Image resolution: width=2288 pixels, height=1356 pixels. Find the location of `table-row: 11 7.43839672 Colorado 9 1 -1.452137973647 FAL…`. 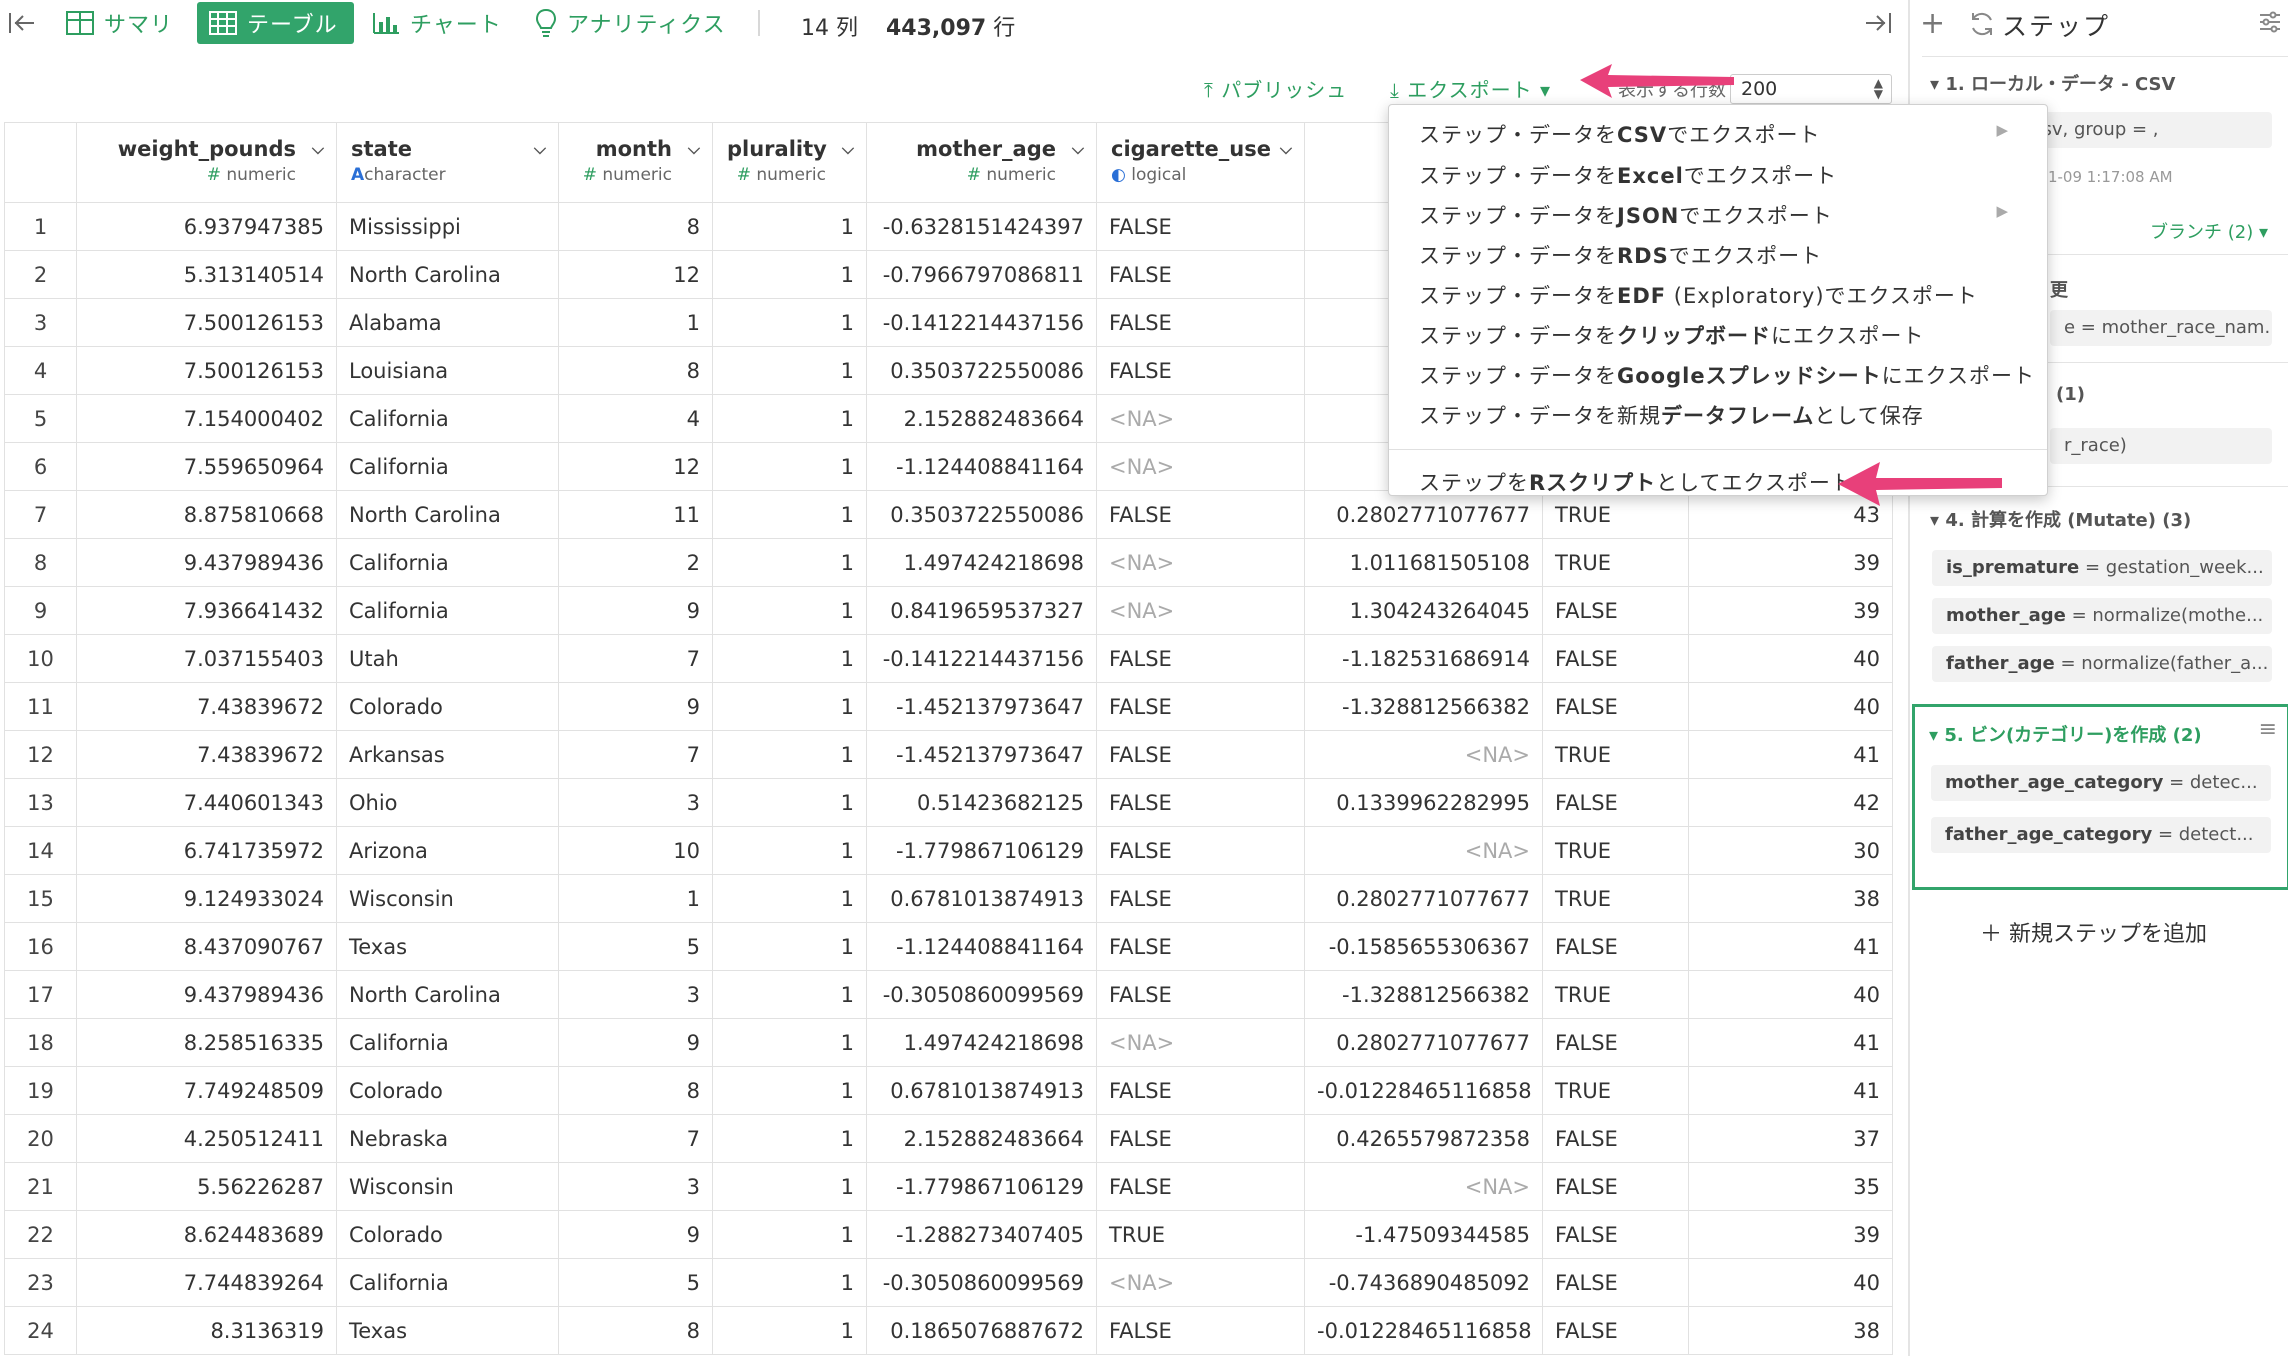

table-row: 11 7.43839672 Colorado 9 1 -1.452137973647 FAL… is located at coordinates (948, 706).